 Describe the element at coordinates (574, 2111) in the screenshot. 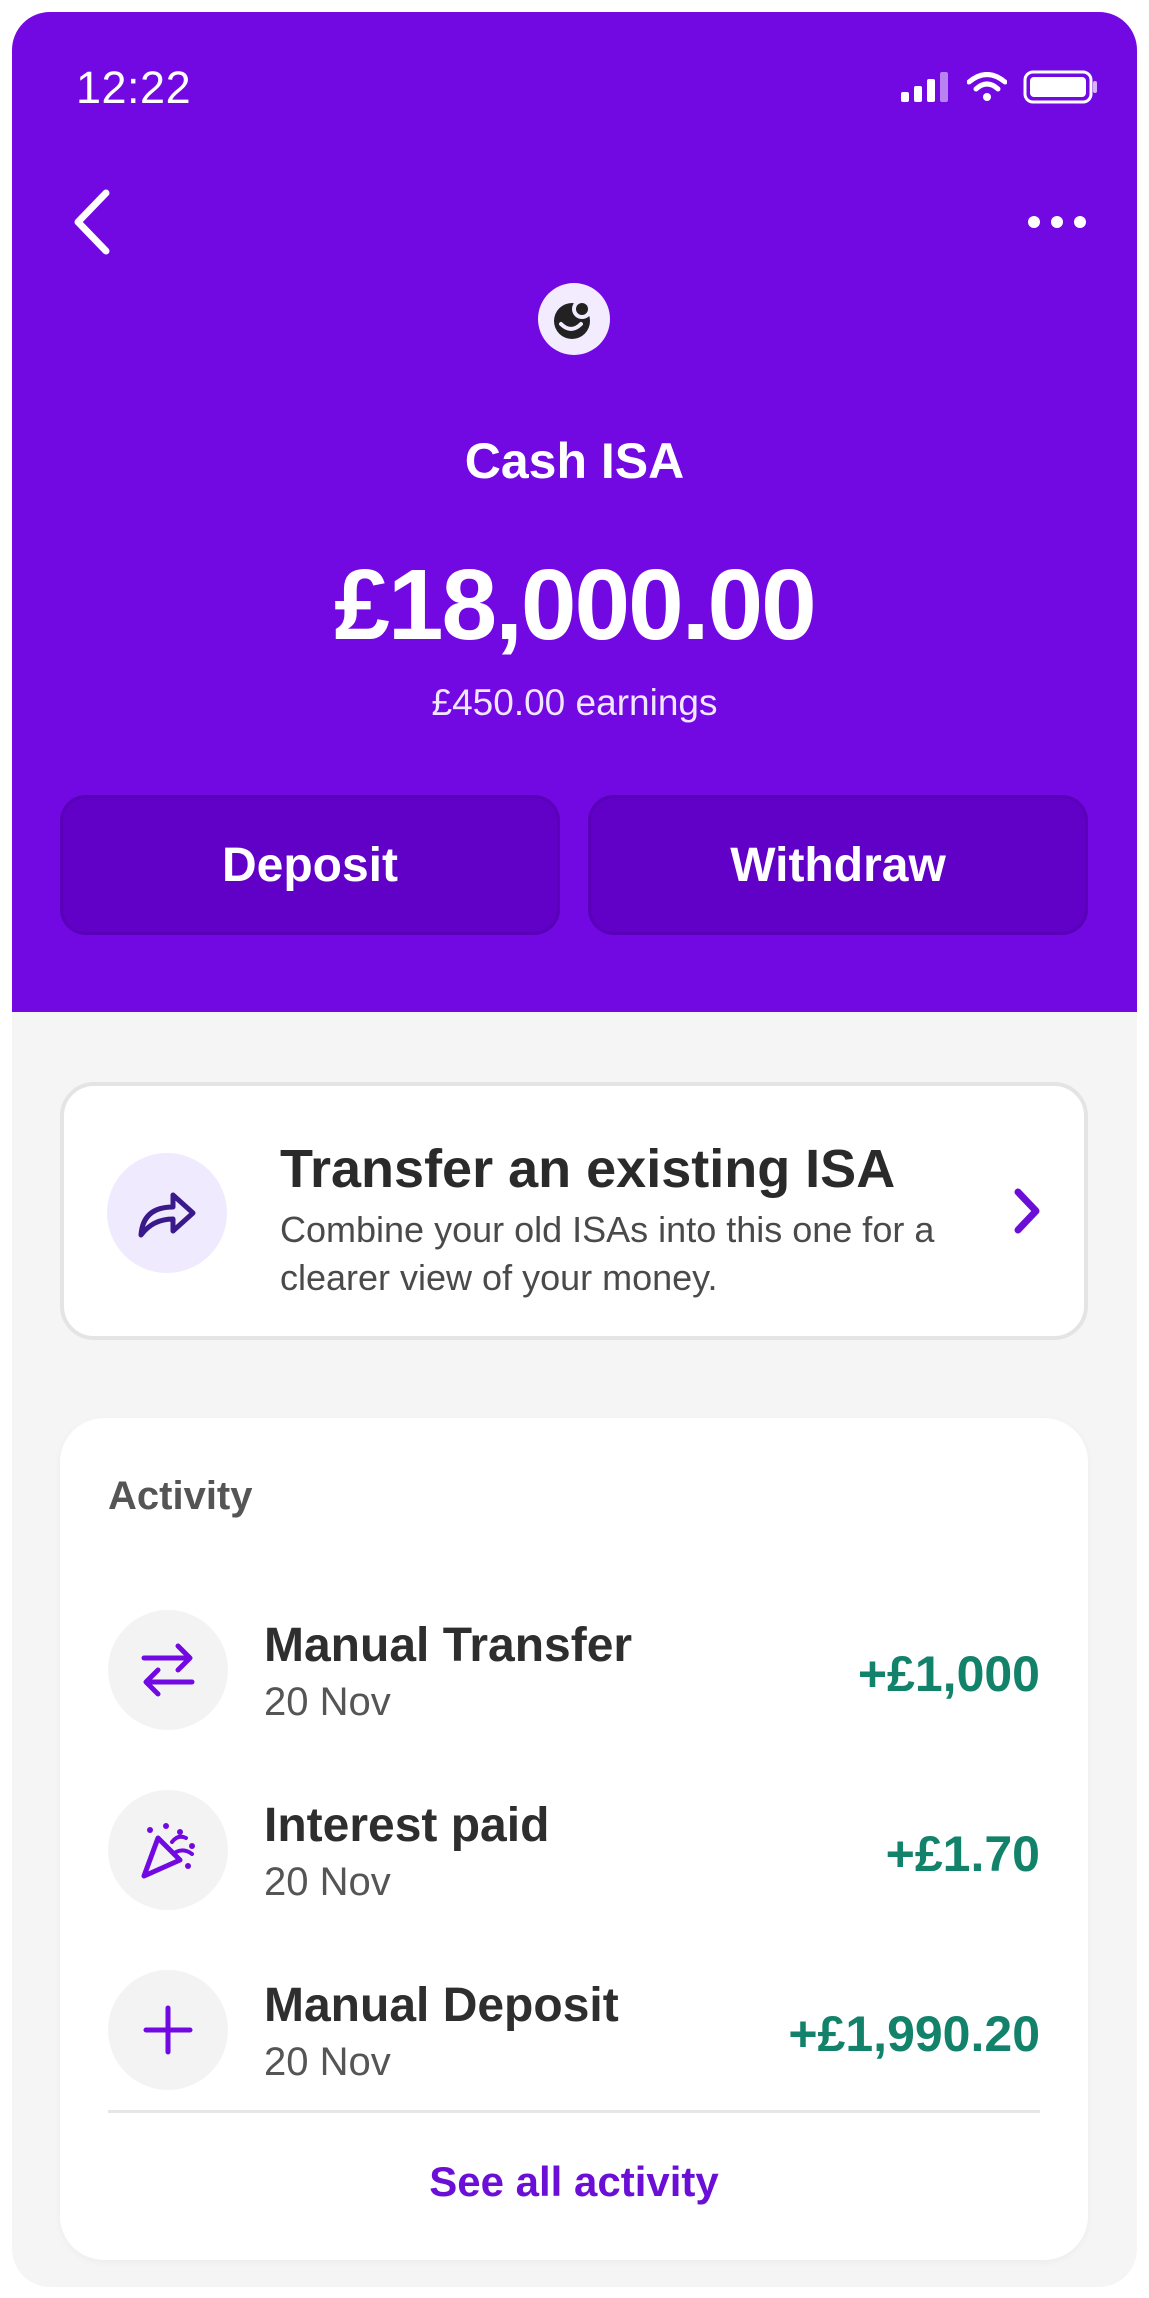

I see `divider` at that location.